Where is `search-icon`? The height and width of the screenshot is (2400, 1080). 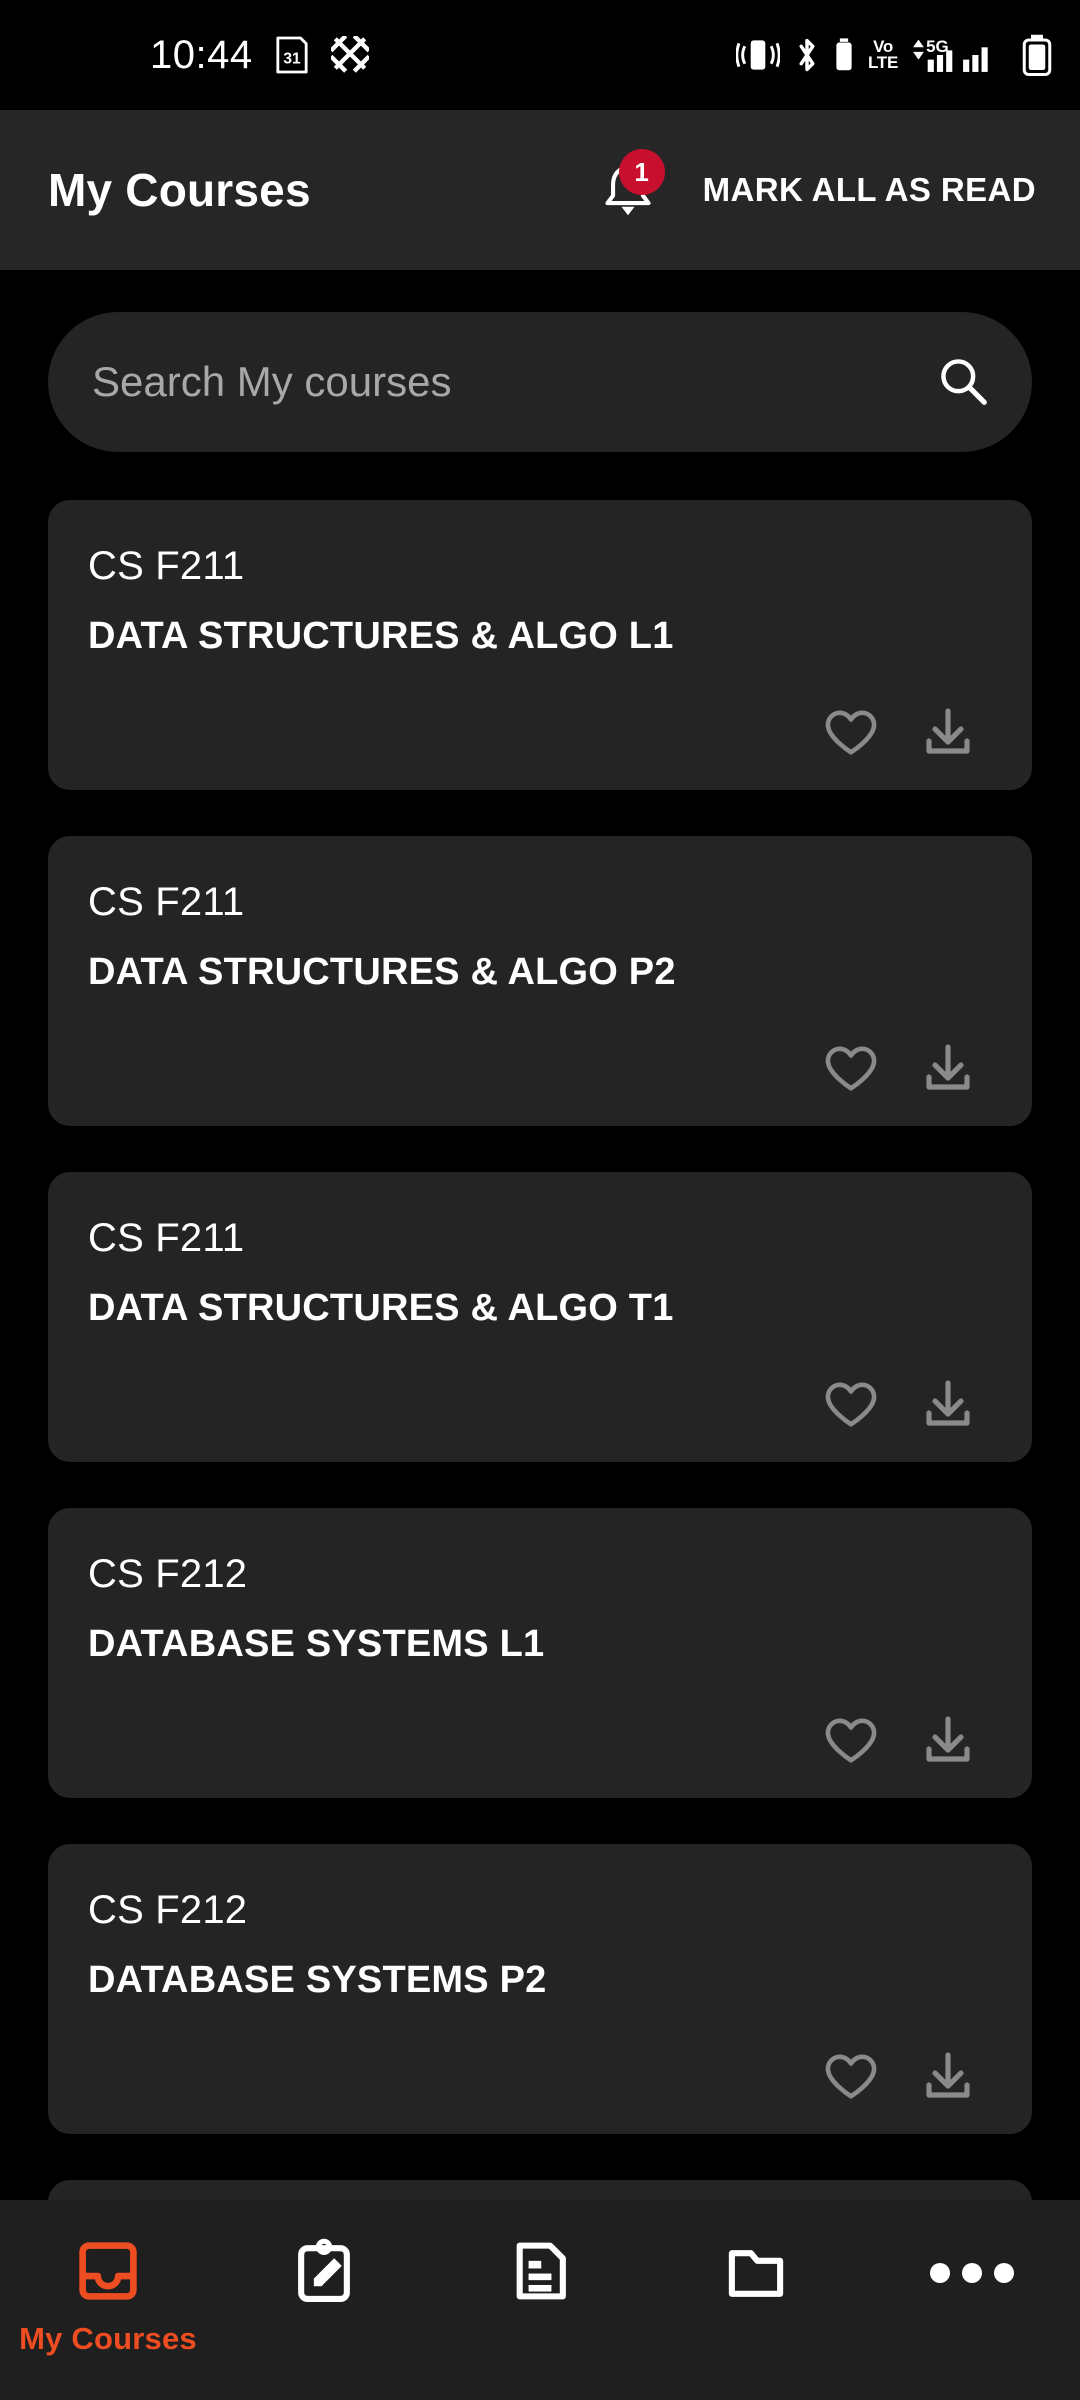 search-icon is located at coordinates (962, 382).